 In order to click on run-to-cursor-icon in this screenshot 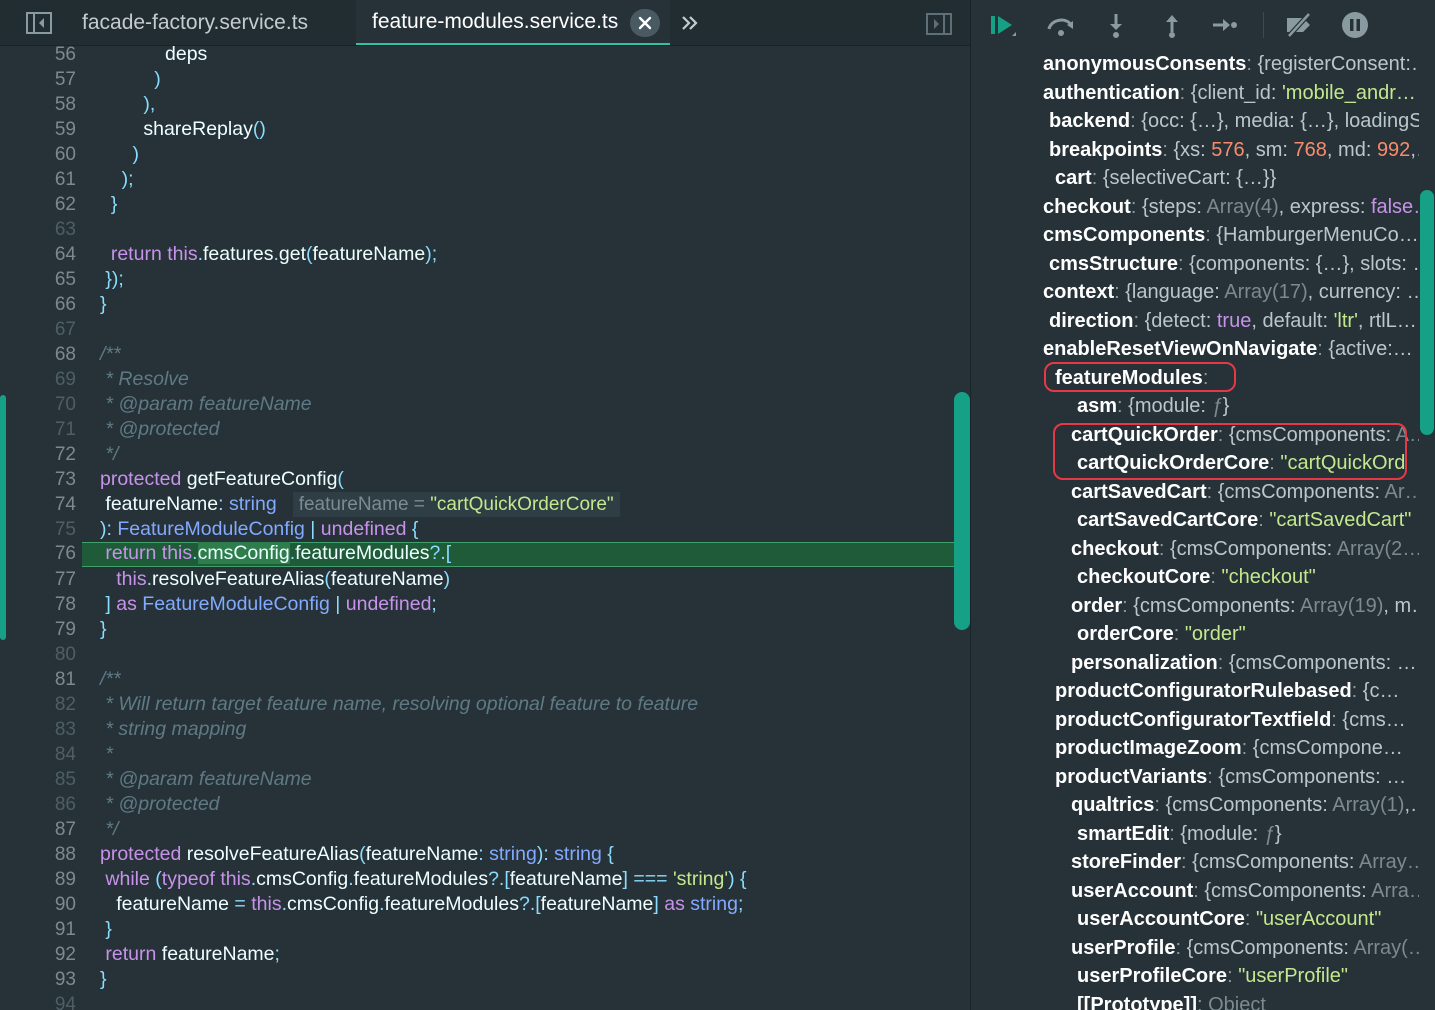, I will do `click(1225, 25)`.